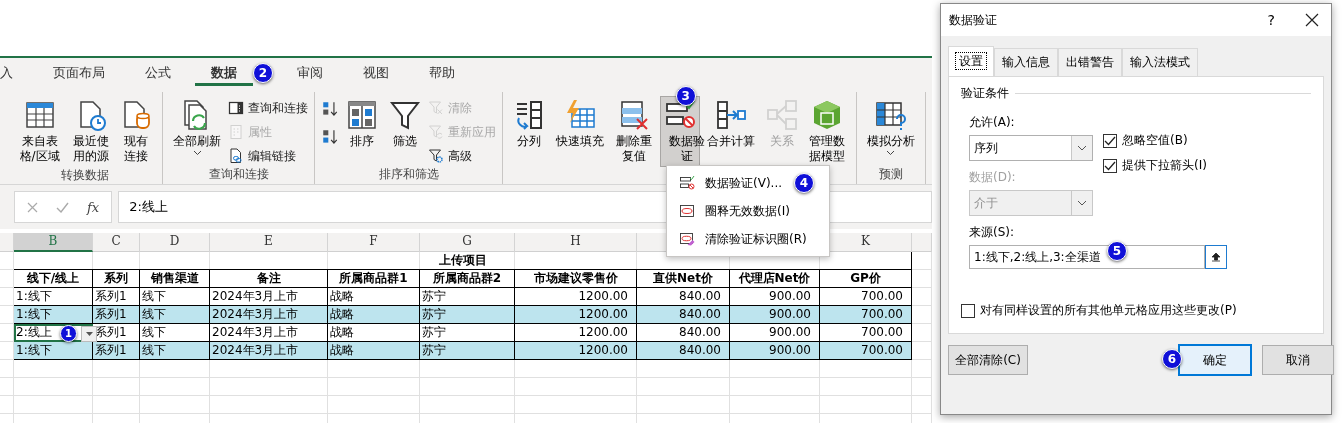 The height and width of the screenshot is (423, 1342). What do you see at coordinates (158, 73) in the screenshot?
I see `ribbon-tab: 公式` at bounding box center [158, 73].